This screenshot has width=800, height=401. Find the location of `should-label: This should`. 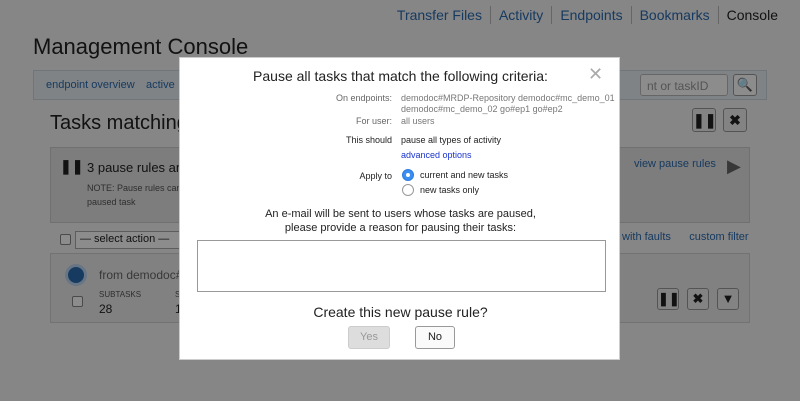

should-label: This should is located at coordinates (368, 140).